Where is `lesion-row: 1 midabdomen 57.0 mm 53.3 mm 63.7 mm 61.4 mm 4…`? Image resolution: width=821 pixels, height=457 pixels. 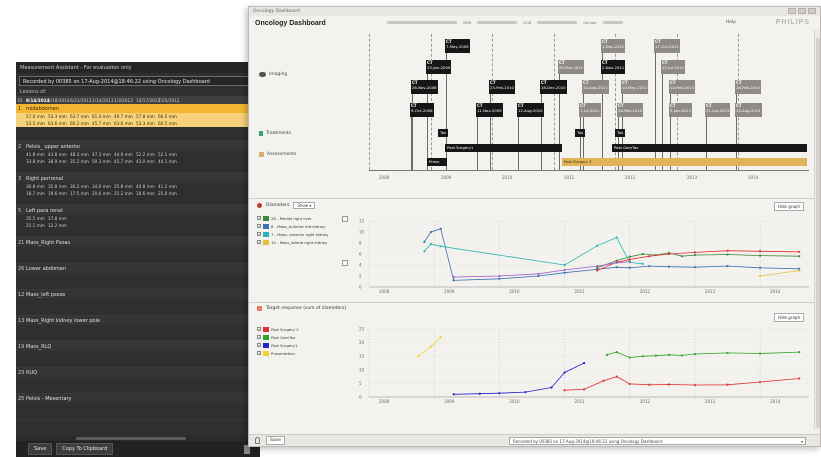 lesion-row: 1 midabdomen 57.0 mm 53.3 mm 63.7 mm 61.4 mm 4… is located at coordinates (138, 123).